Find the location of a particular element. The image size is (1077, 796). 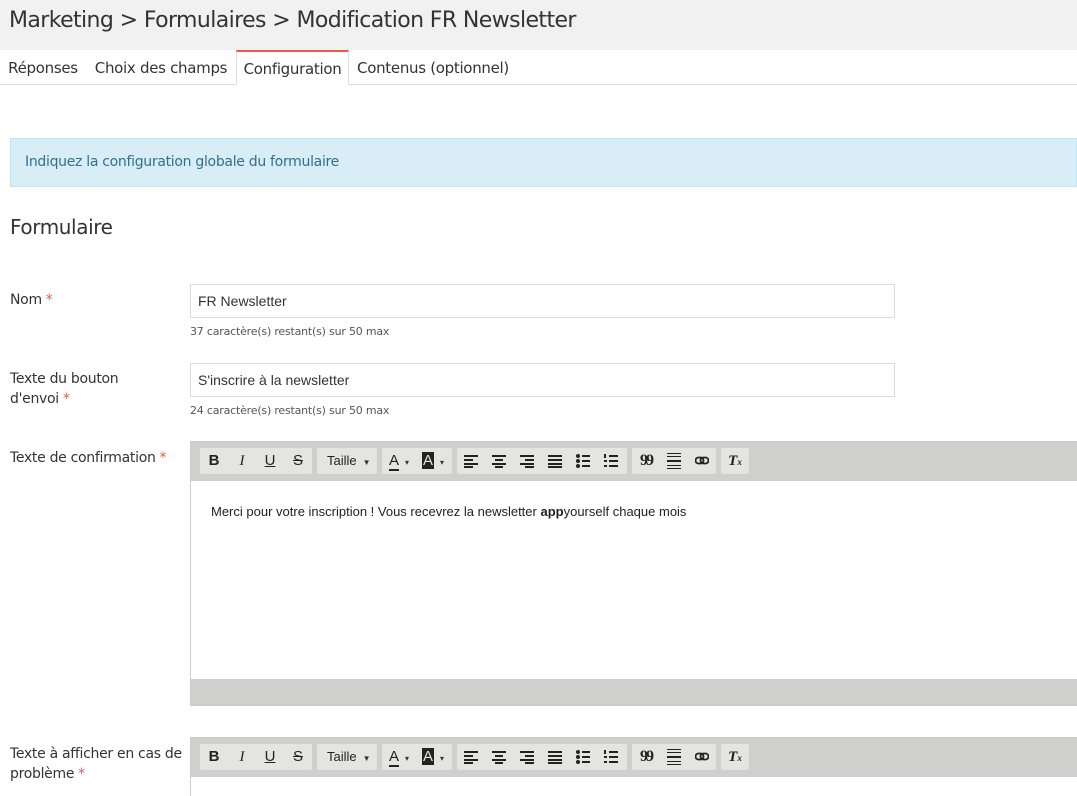

probleme-label: Texte à afficher en cas de problème * is located at coordinates (96, 764).